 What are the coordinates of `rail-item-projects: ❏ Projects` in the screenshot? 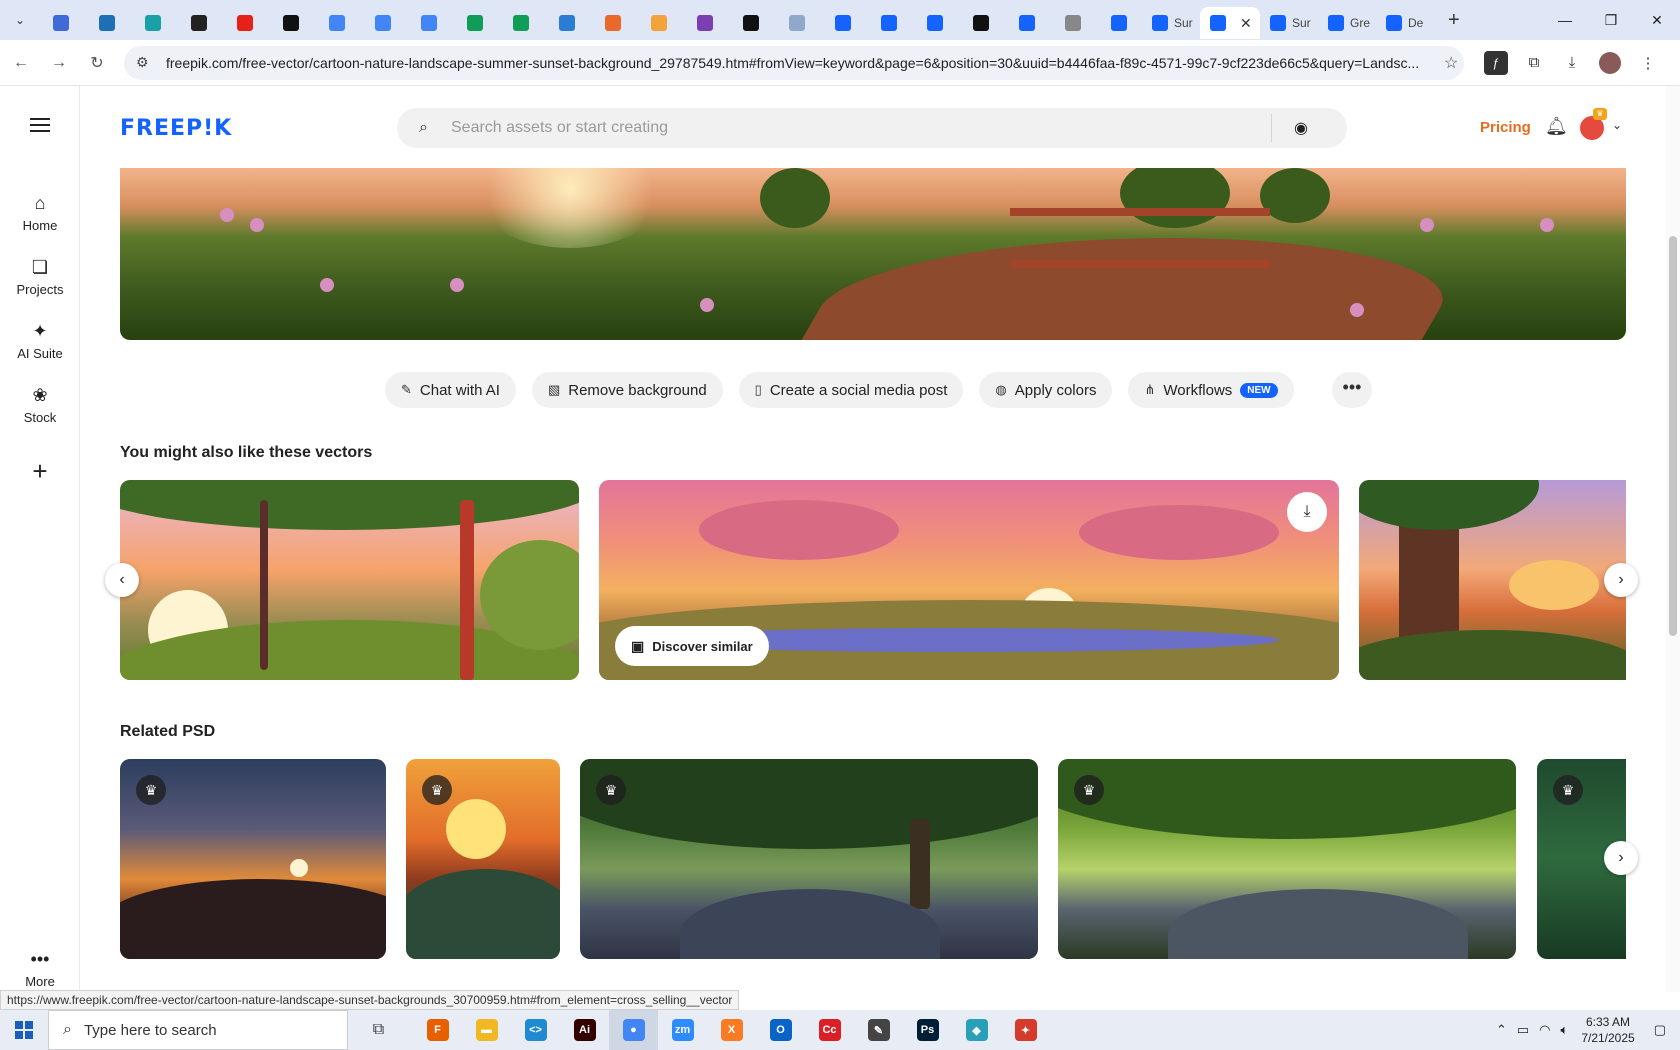 It's located at (40, 276).